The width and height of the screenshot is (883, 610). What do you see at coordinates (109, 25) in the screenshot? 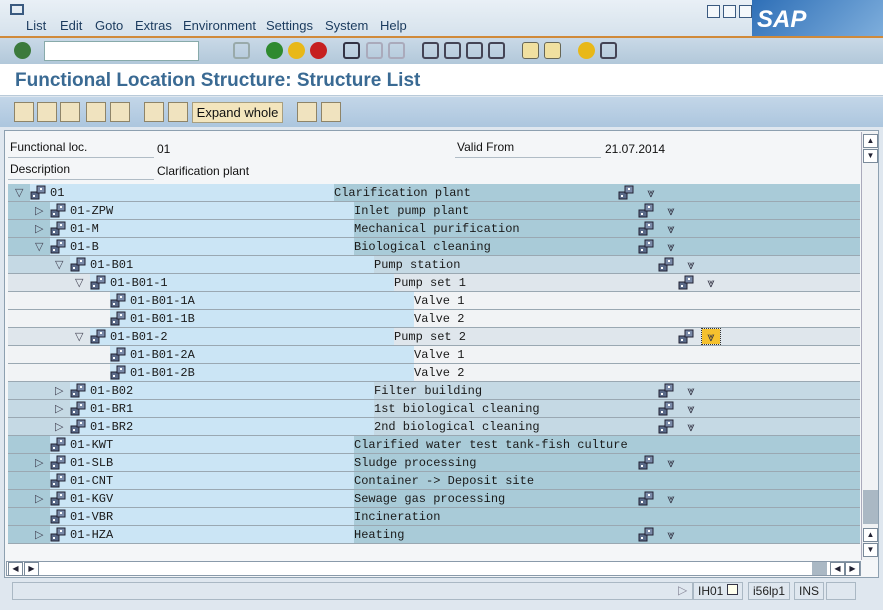
I see `menu-goto: Goto` at bounding box center [109, 25].